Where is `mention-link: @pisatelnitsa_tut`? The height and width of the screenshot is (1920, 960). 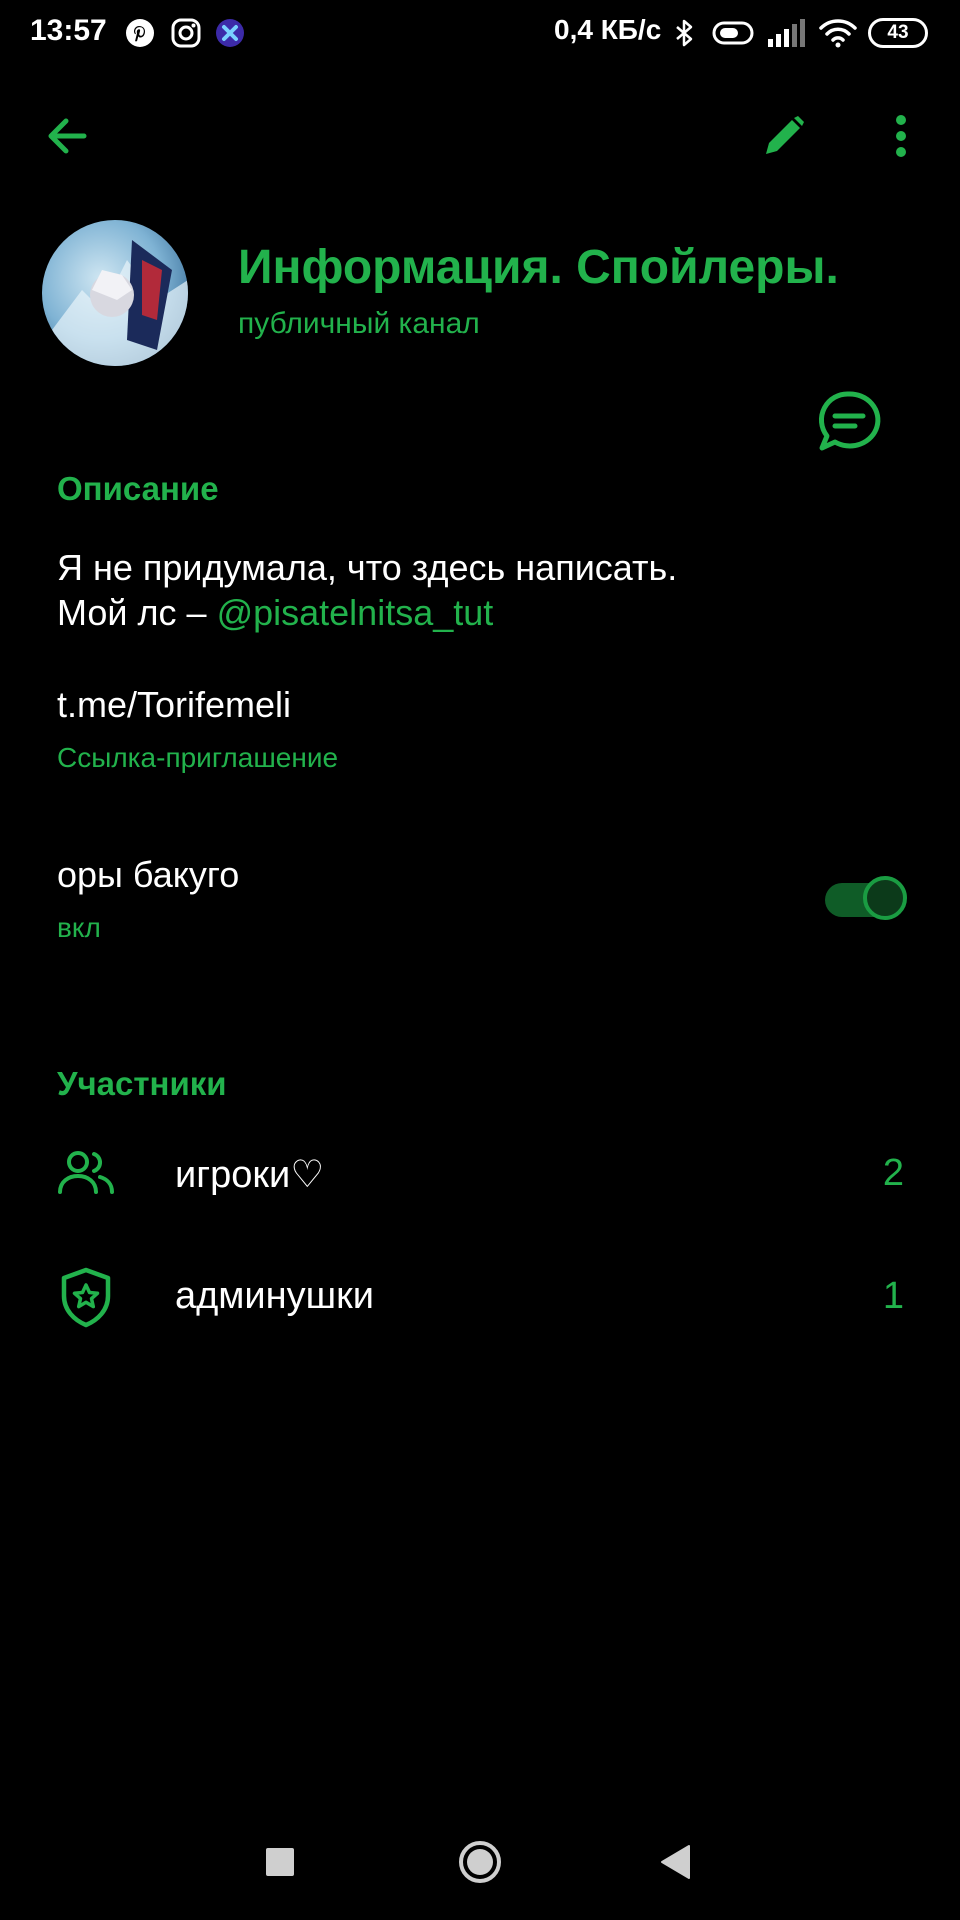
mention-link: @pisatelnitsa_tut is located at coordinates (355, 612).